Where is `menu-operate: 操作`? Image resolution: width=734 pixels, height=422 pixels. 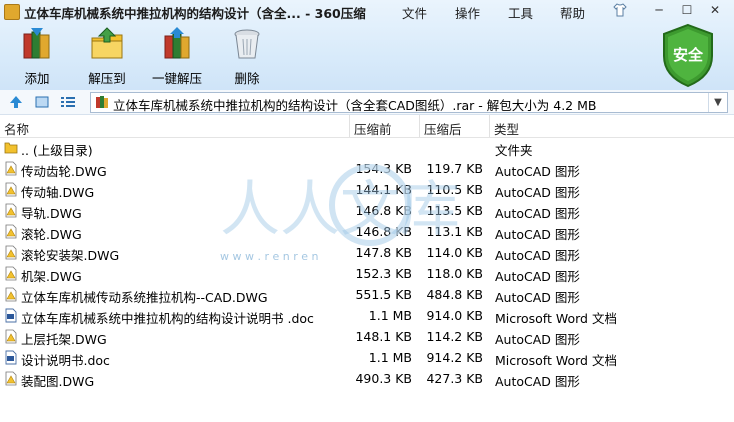 menu-operate: 操作 is located at coordinates (467, 12).